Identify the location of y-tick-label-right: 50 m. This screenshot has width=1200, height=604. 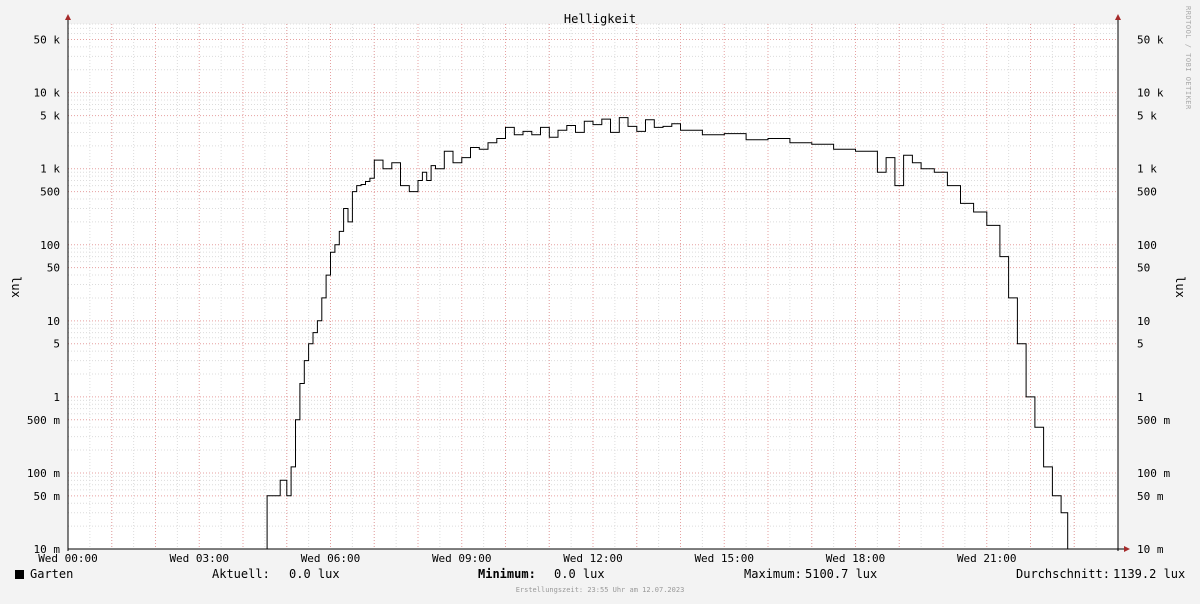
(1150, 496).